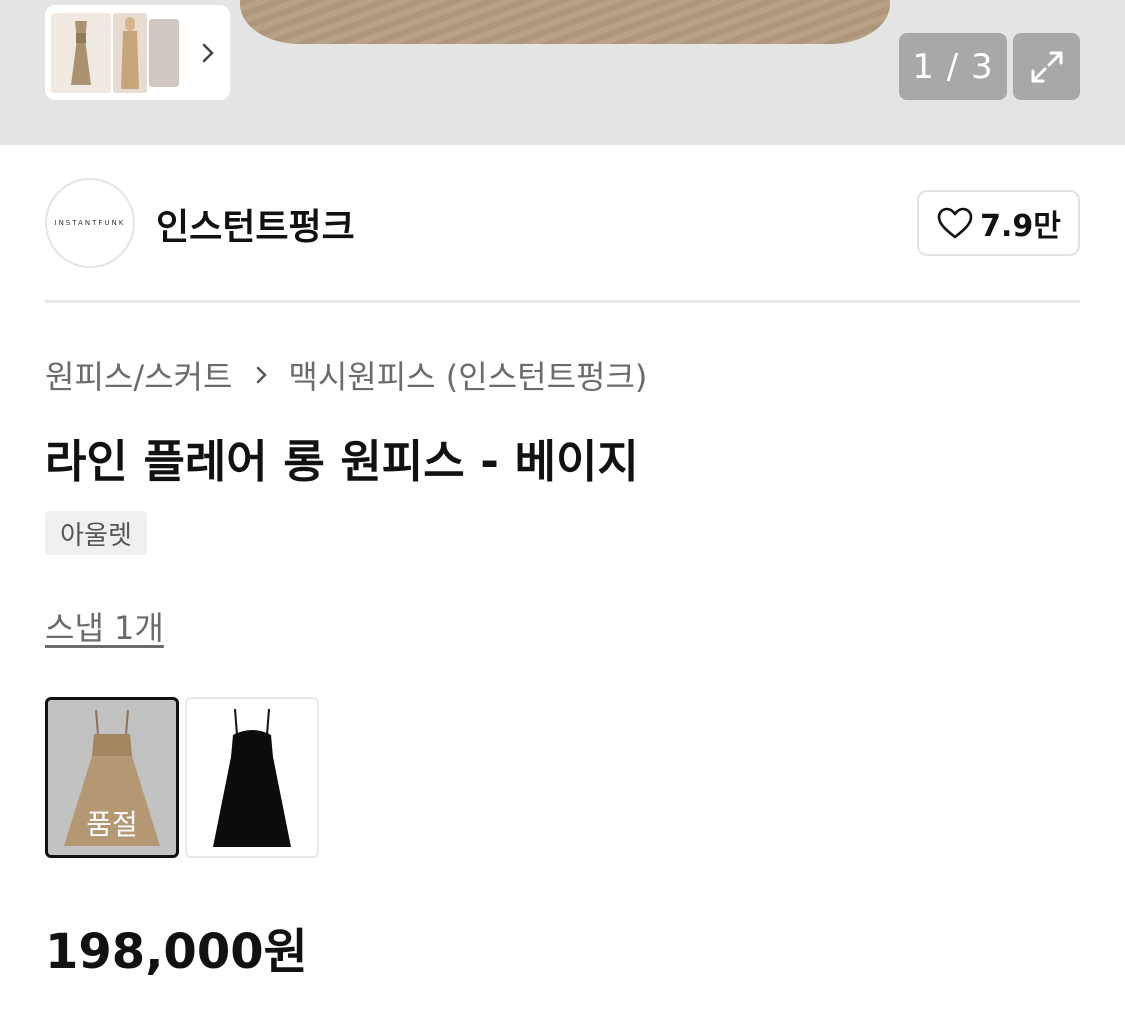 Image resolution: width=1125 pixels, height=1020 pixels. Describe the element at coordinates (562, 301) in the screenshot. I see `divider` at that location.